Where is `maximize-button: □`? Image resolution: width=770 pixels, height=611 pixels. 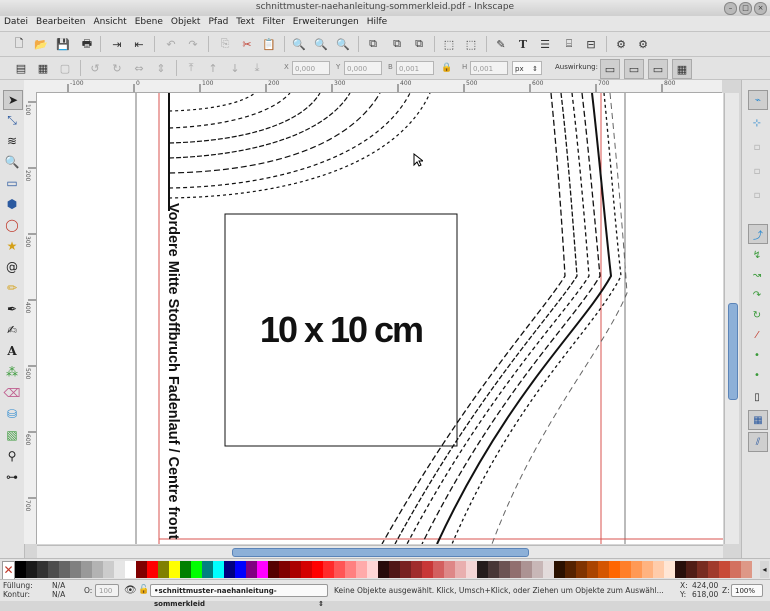
maximize-button: □ is located at coordinates (745, 8).